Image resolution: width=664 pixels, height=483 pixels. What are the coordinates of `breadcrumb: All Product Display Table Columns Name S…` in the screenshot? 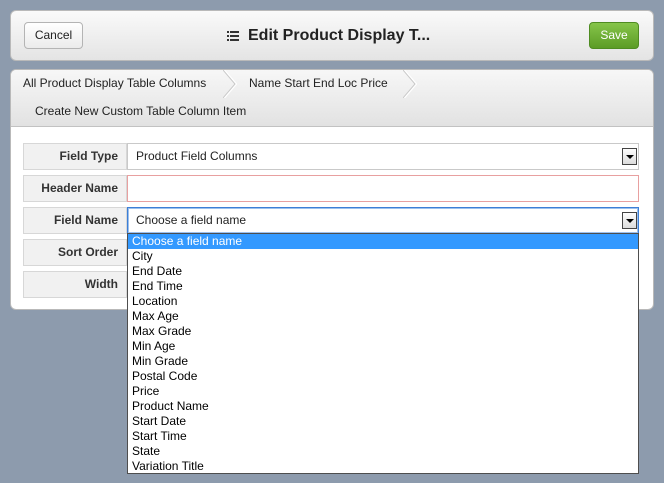 It's located at (332, 98).